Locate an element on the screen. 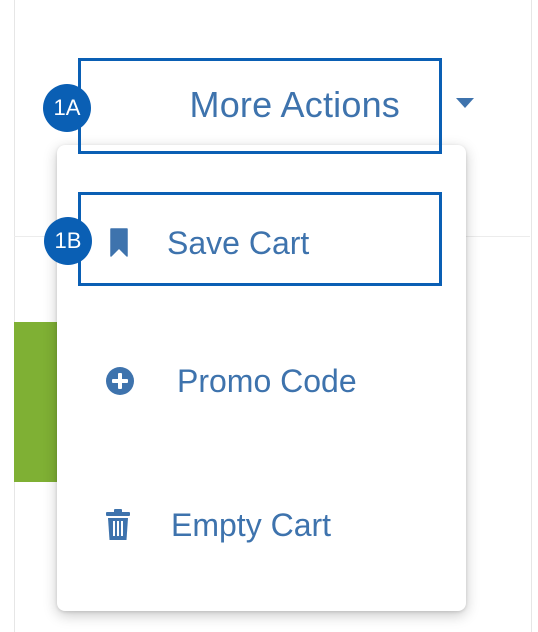  bookmark-icon is located at coordinates (119, 243).